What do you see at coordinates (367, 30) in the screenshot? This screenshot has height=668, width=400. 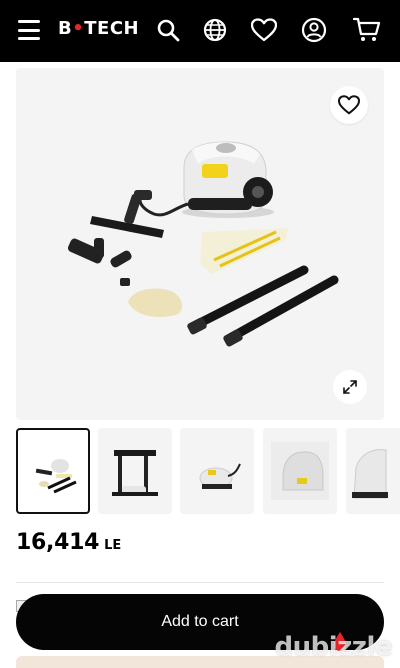 I see `shopping-cart-icon` at bounding box center [367, 30].